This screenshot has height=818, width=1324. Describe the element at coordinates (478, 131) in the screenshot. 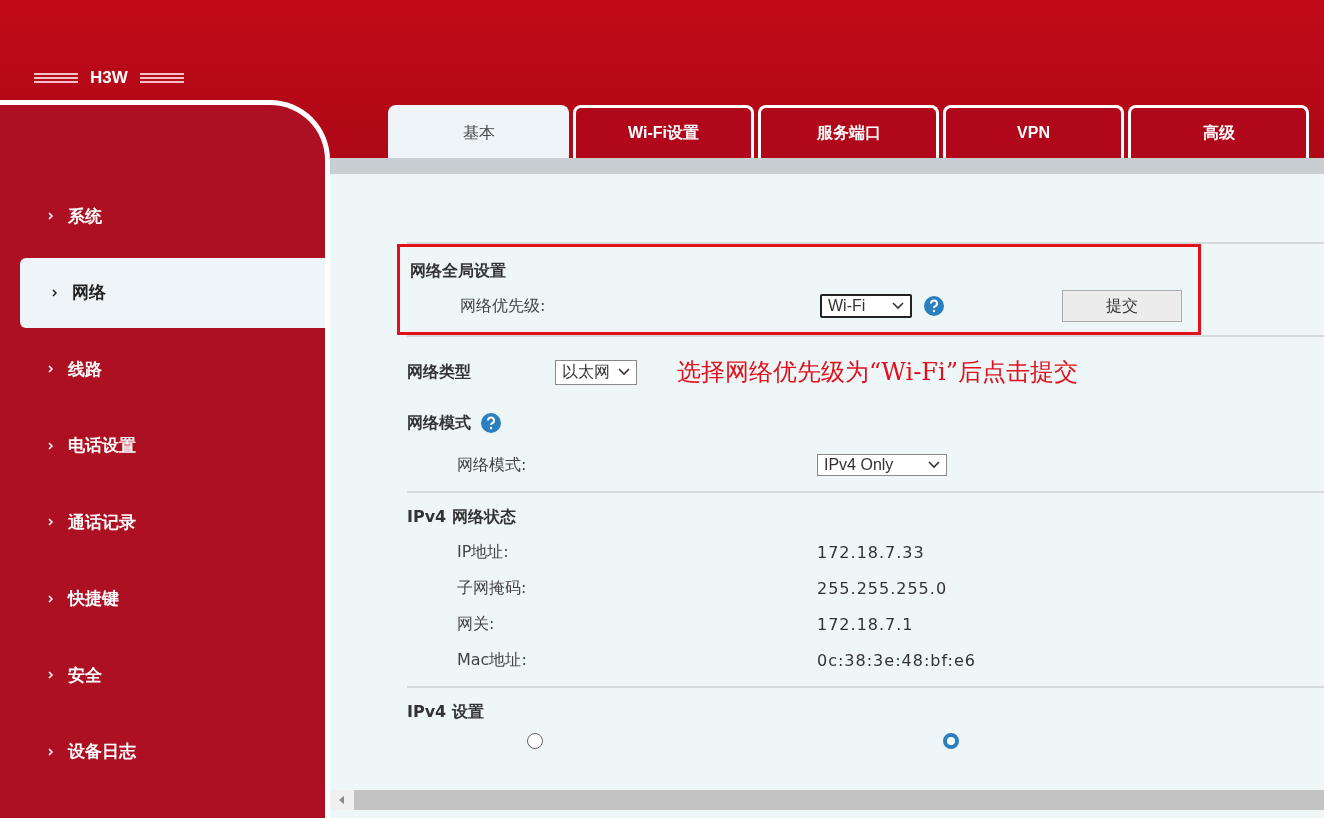

I see `tab: 基本` at that location.